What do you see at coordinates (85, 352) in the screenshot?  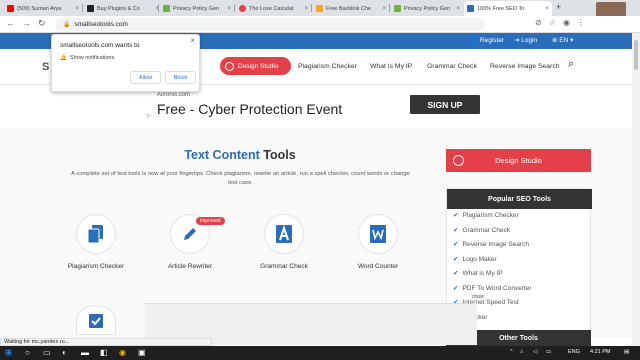 I see `folder-icon: ▬` at bounding box center [85, 352].